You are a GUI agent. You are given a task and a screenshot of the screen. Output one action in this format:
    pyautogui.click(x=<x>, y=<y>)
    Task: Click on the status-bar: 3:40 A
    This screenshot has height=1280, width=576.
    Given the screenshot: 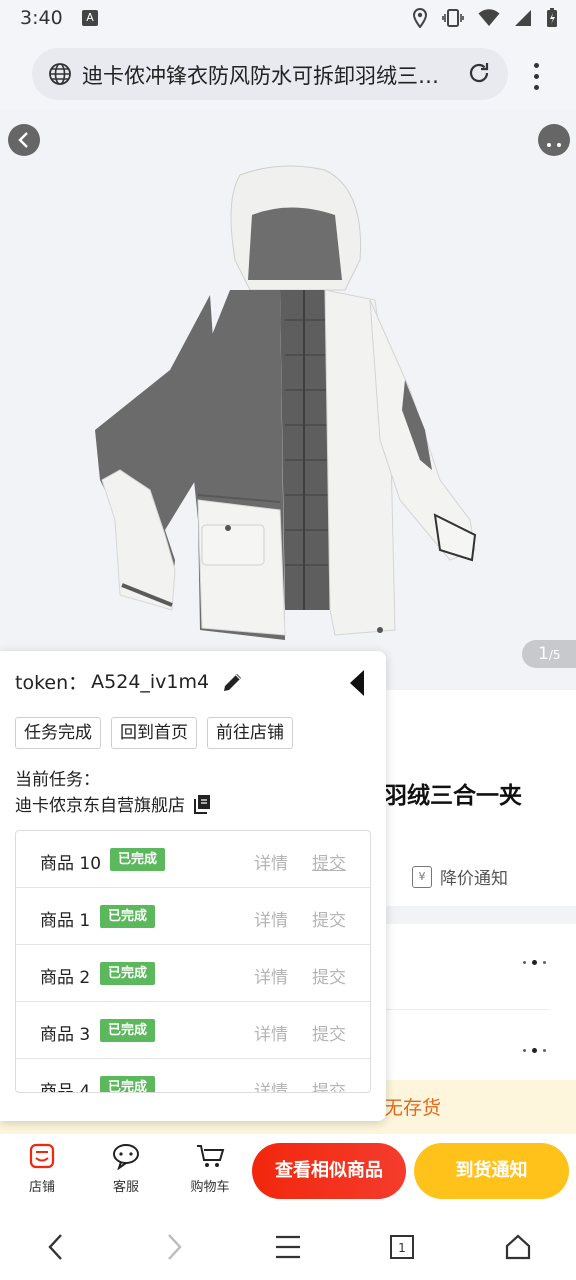 What is the action you would take?
    pyautogui.click(x=288, y=19)
    